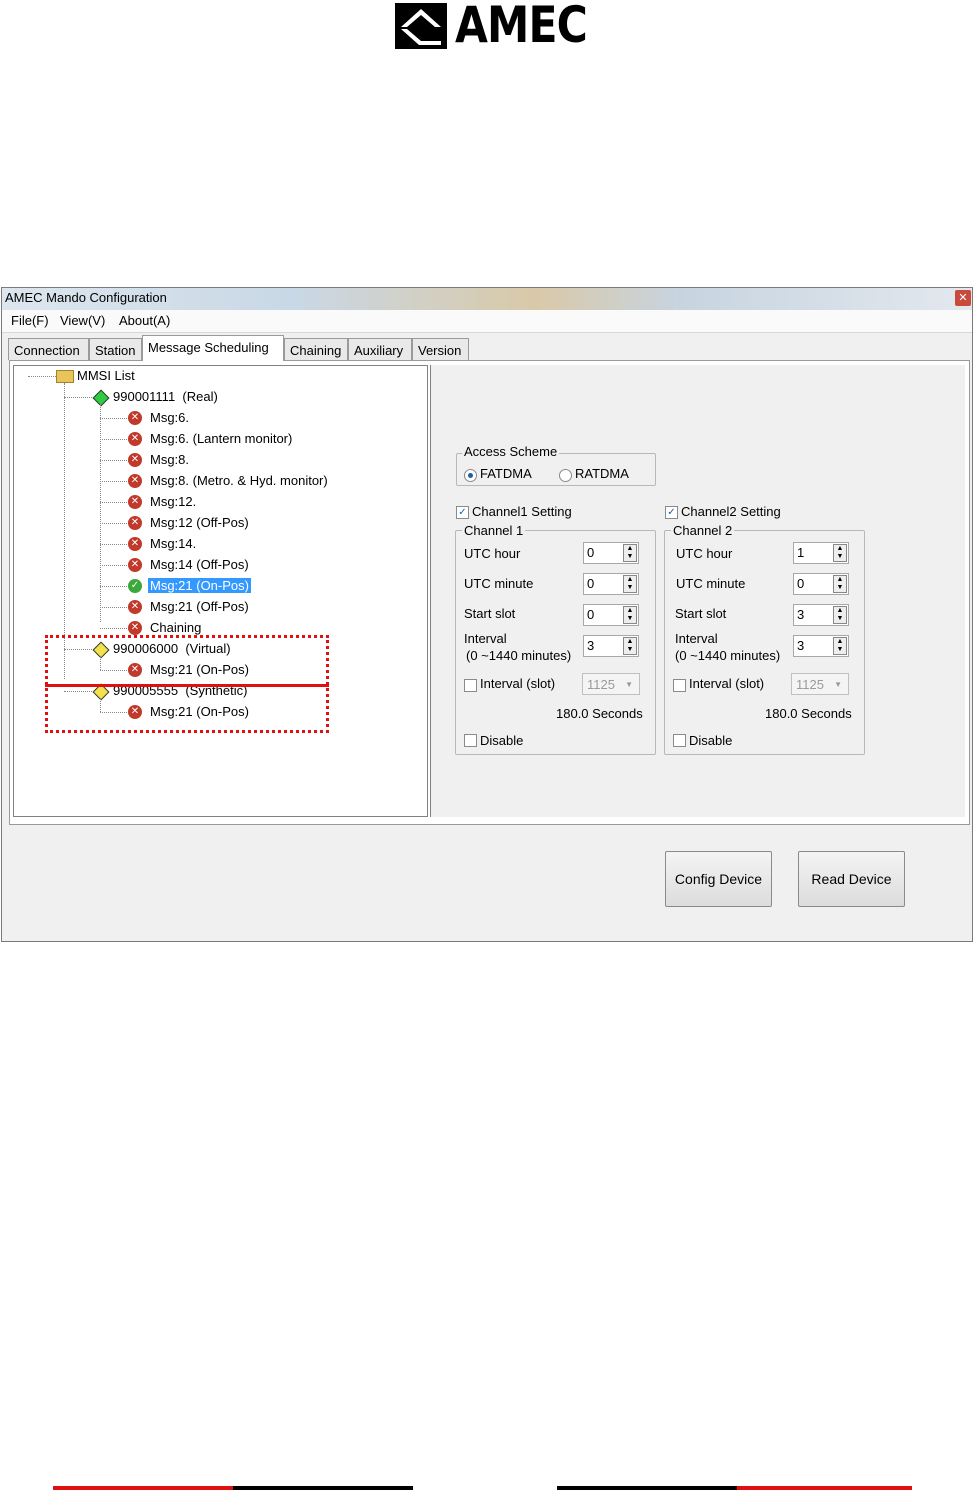  What do you see at coordinates (518, 683) in the screenshot?
I see `ch1-interval-slot-label: Interval (slot)` at bounding box center [518, 683].